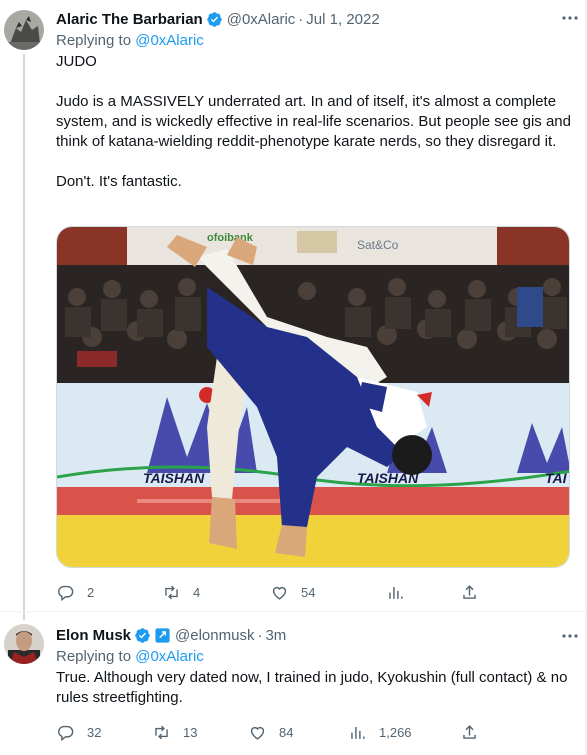 Image resolution: width=587 pixels, height=755 pixels. What do you see at coordinates (76, 61) in the screenshot?
I see `tweet-paragraph: JUDO` at bounding box center [76, 61].